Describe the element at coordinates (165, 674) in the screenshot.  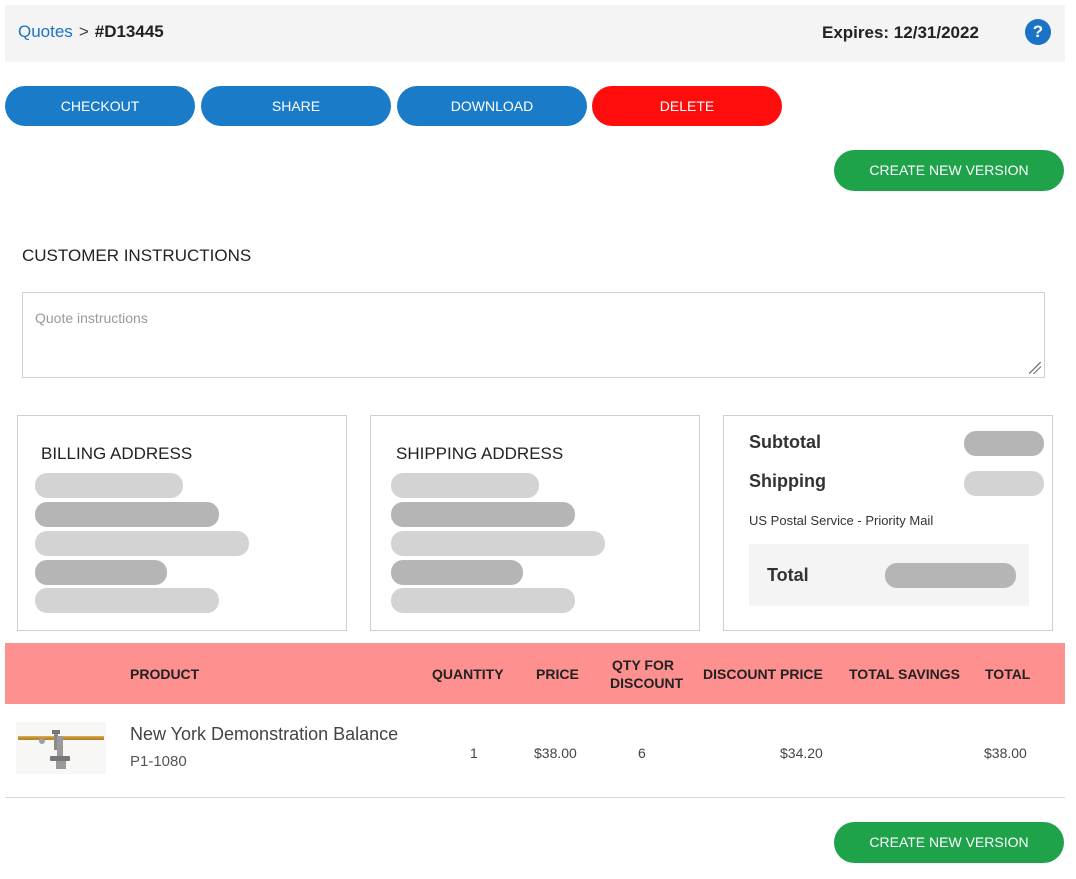
I see `th-product: PRODUCT` at that location.